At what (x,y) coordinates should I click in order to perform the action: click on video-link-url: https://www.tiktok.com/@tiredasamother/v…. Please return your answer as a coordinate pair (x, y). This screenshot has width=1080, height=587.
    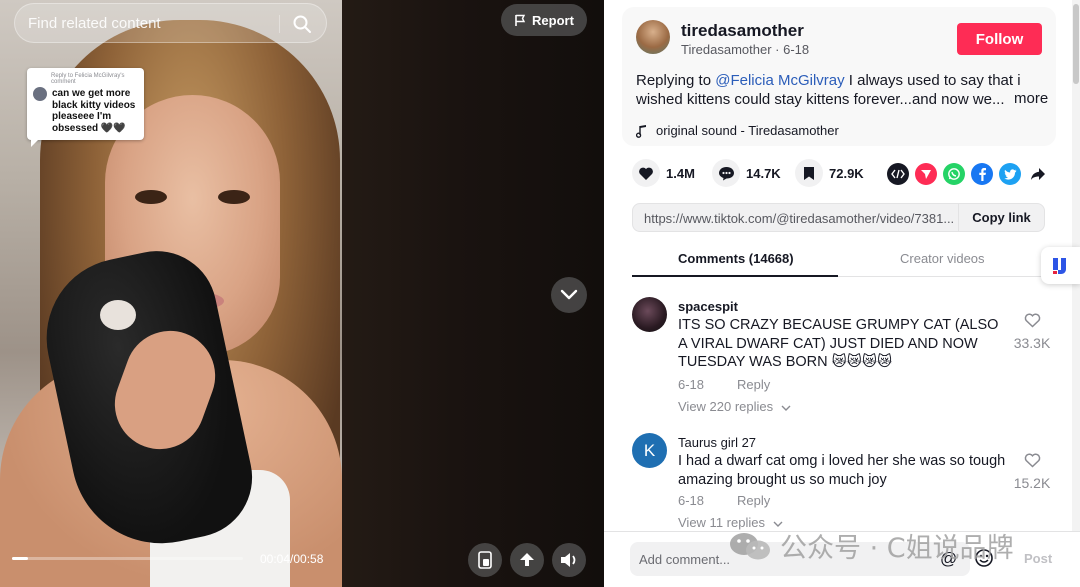
    Looking at the image, I should click on (801, 218).